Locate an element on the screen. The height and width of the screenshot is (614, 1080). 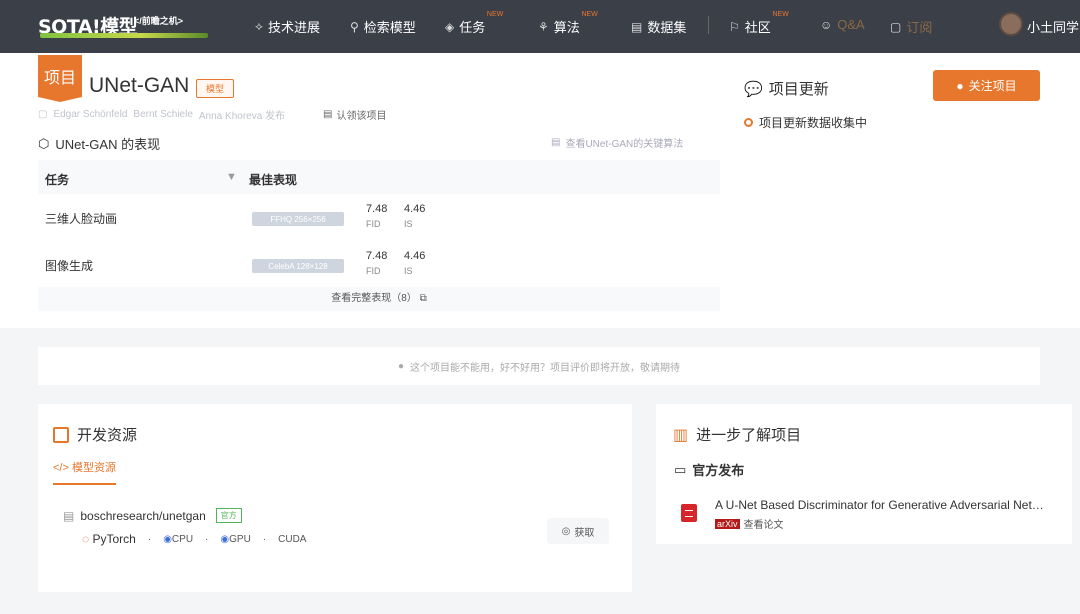
username: 小土同学 is located at coordinates (1053, 26).